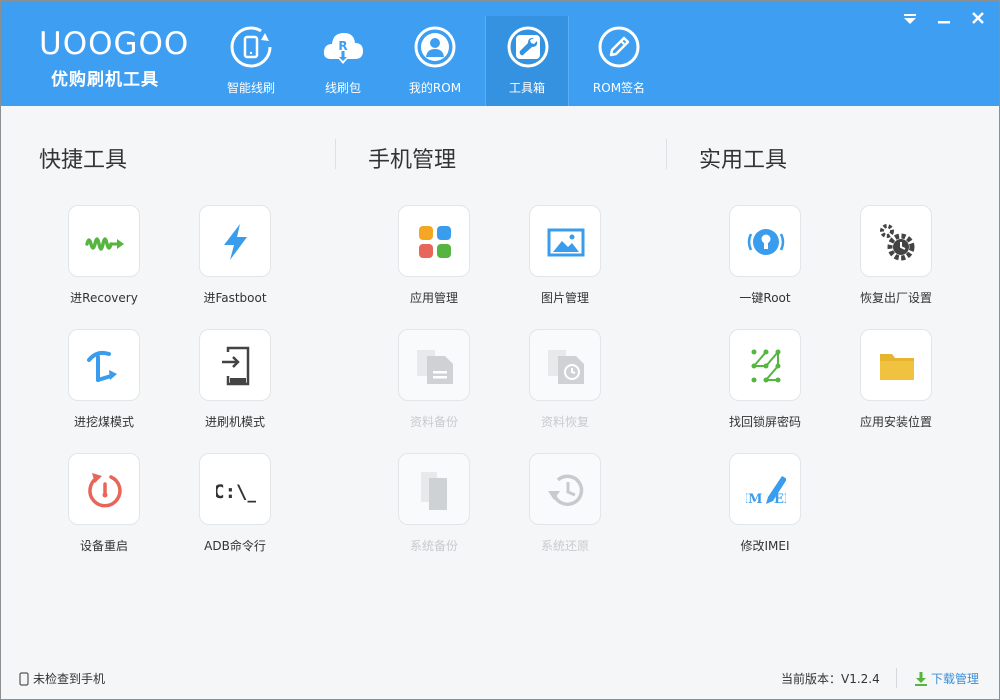 This screenshot has height=700, width=1000. What do you see at coordinates (766, 491) in the screenshot?
I see `imei-edit-icon: IM EI` at bounding box center [766, 491].